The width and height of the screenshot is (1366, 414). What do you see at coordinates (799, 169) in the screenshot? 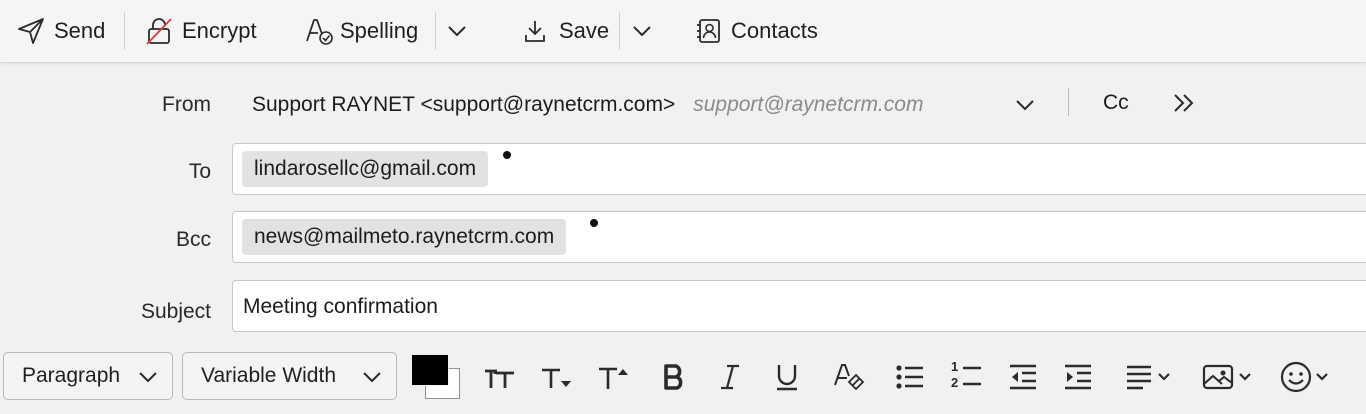
I see `to-field: lindarosellc@gmail.com` at bounding box center [799, 169].